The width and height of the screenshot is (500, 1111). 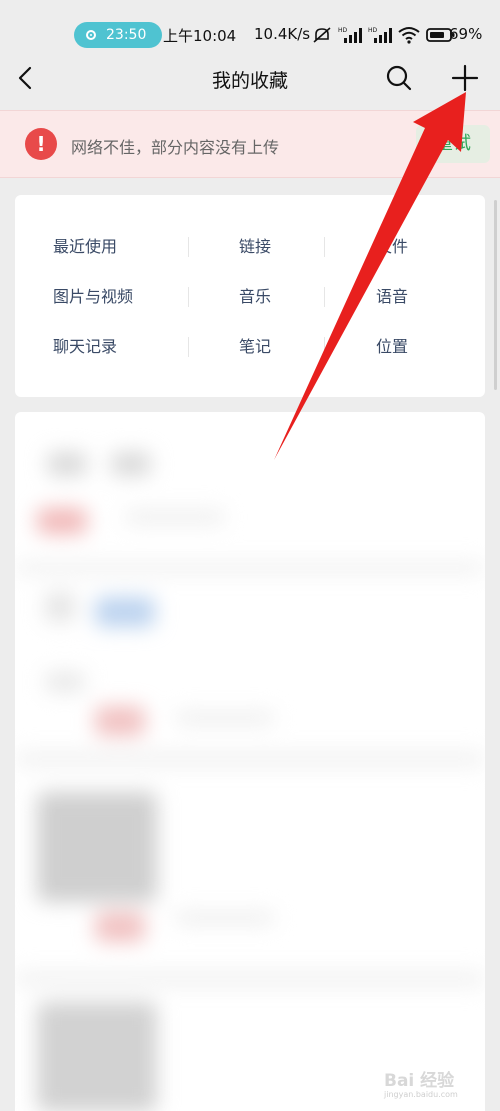 What do you see at coordinates (399, 78) in the screenshot?
I see `search-icon` at bounding box center [399, 78].